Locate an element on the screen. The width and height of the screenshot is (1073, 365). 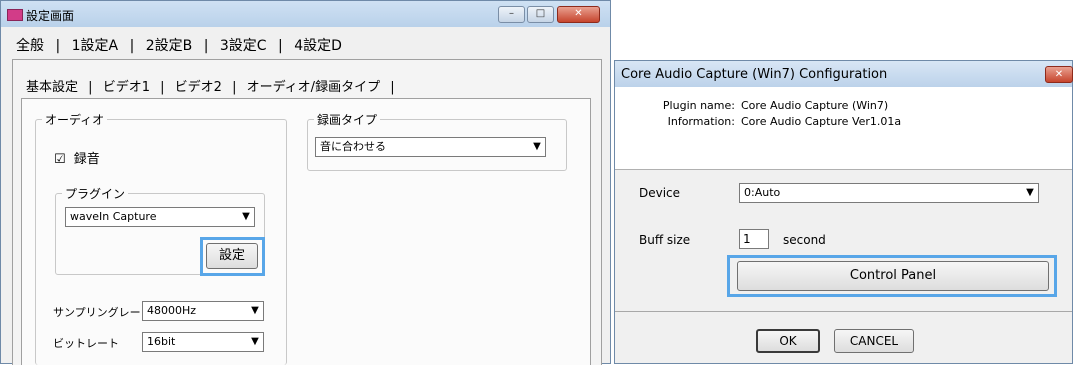
information-value: Core Audio Capture Ver1.01a is located at coordinates (821, 121).